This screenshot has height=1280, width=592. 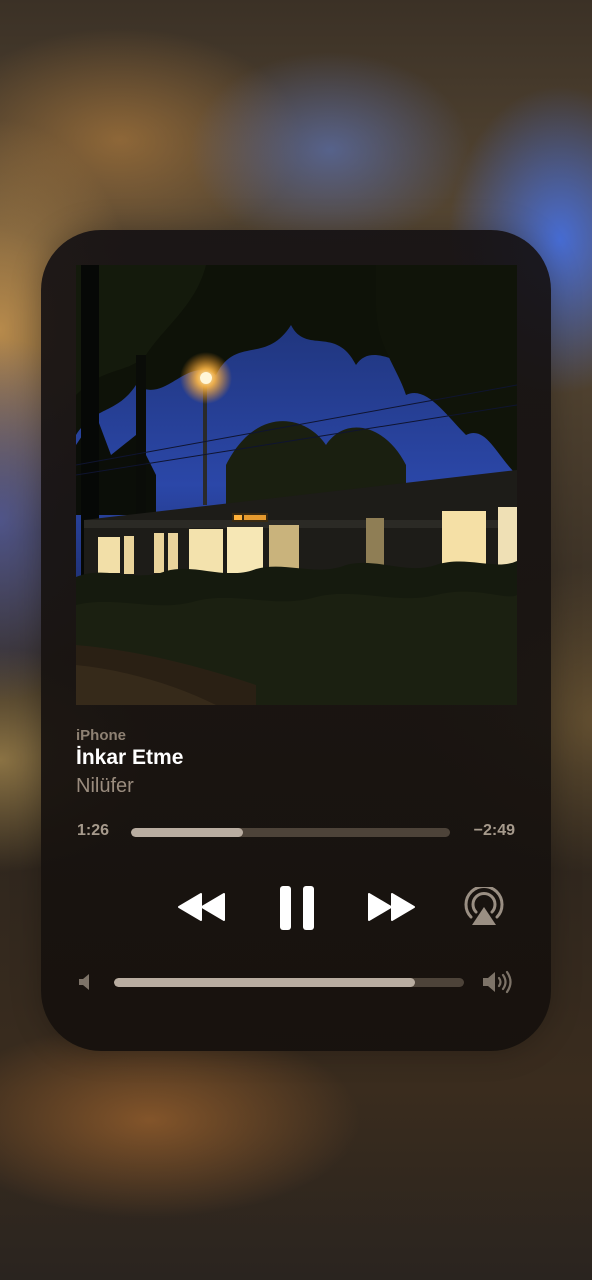 I want to click on volume-level-fill, so click(x=264, y=982).